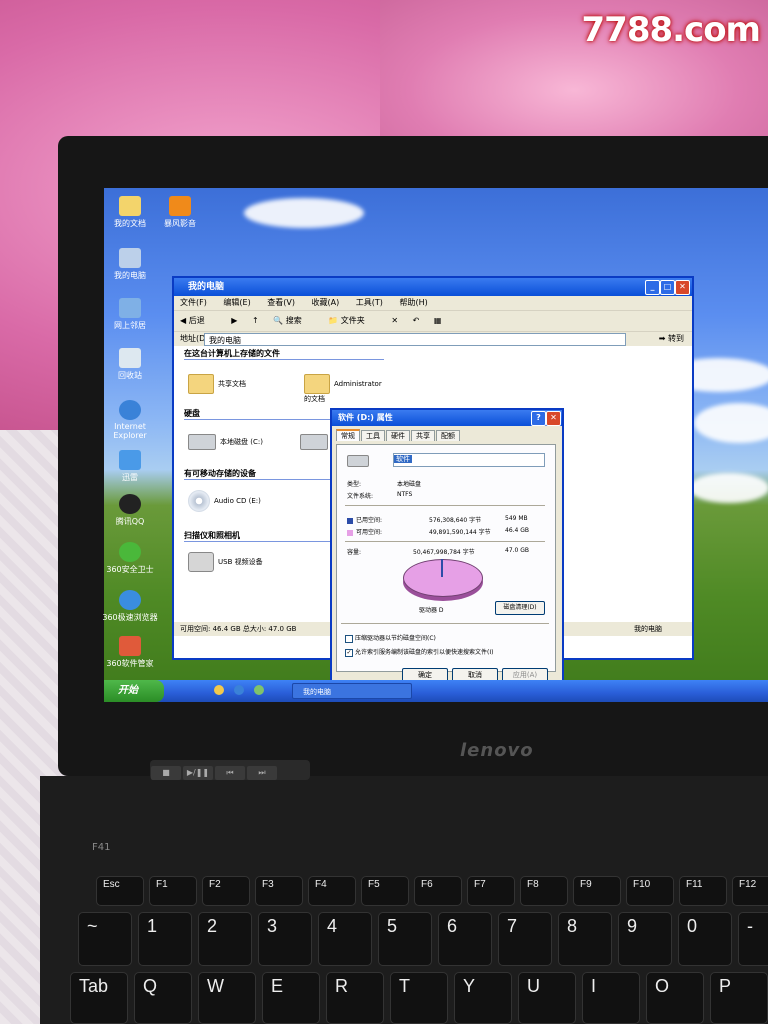  I want to click on key-f8: F8, so click(544, 891).